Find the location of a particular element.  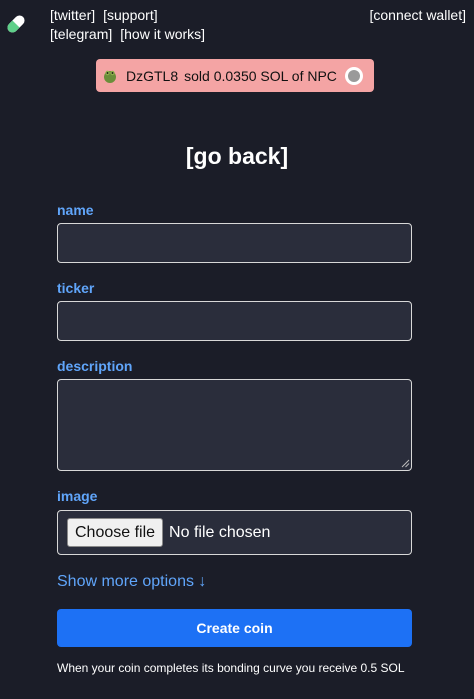

coin-avatar-icon is located at coordinates (353, 75).